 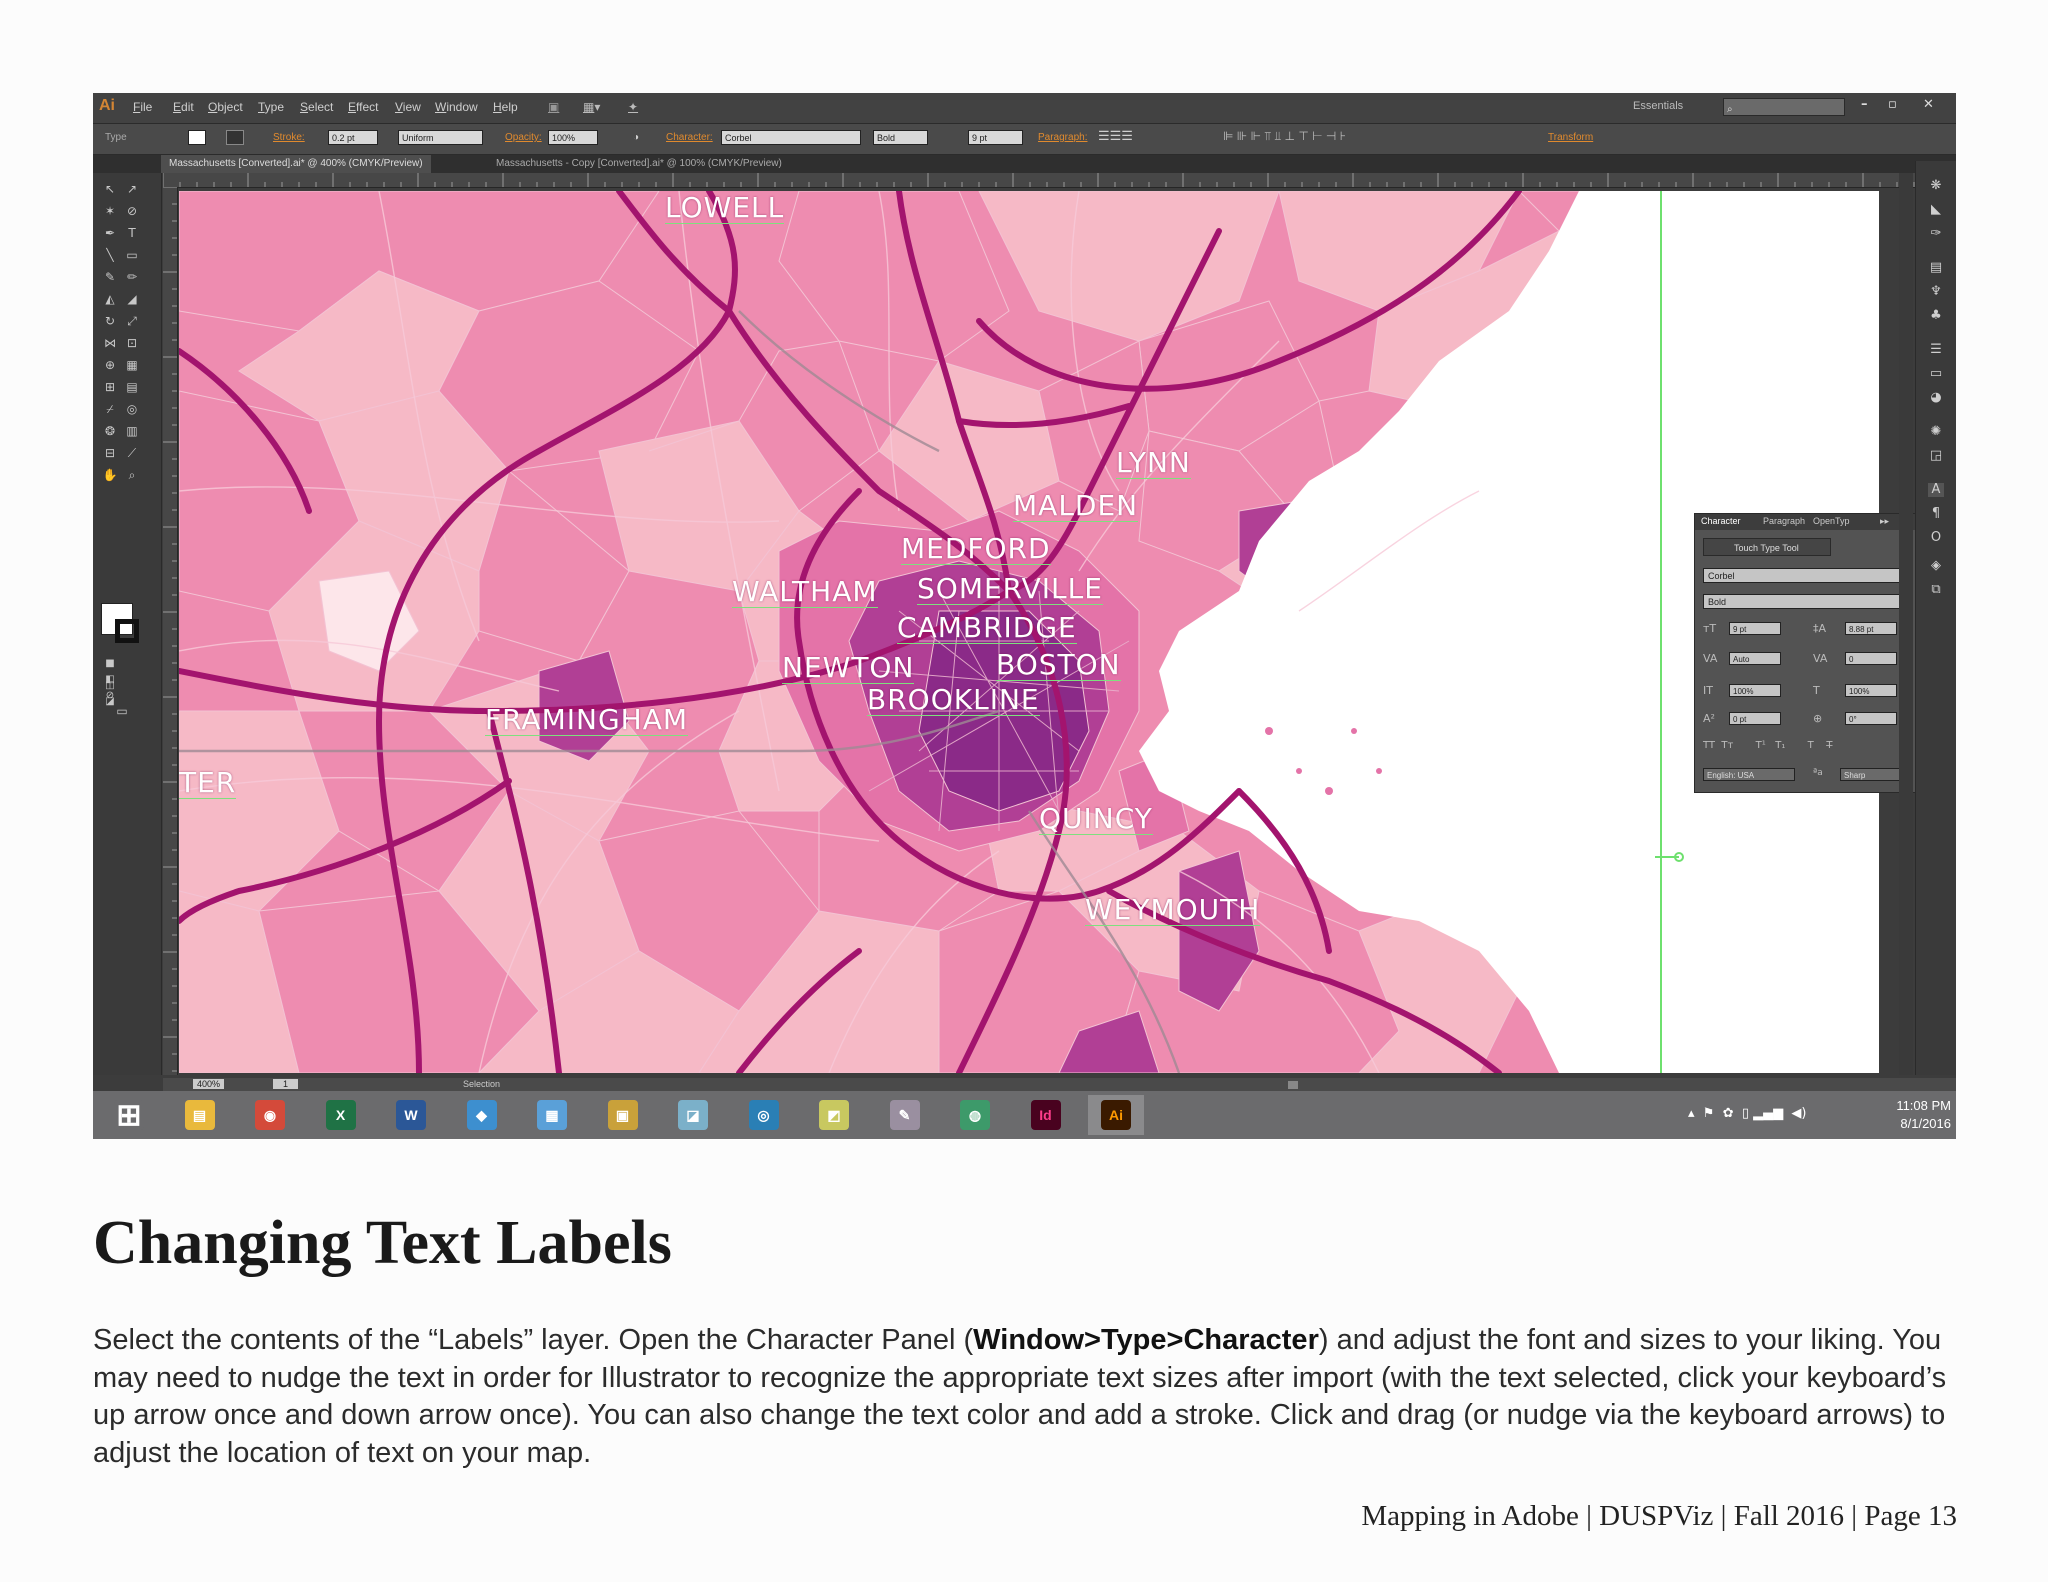 I want to click on font-size-field: 9 pt, so click(x=995, y=137).